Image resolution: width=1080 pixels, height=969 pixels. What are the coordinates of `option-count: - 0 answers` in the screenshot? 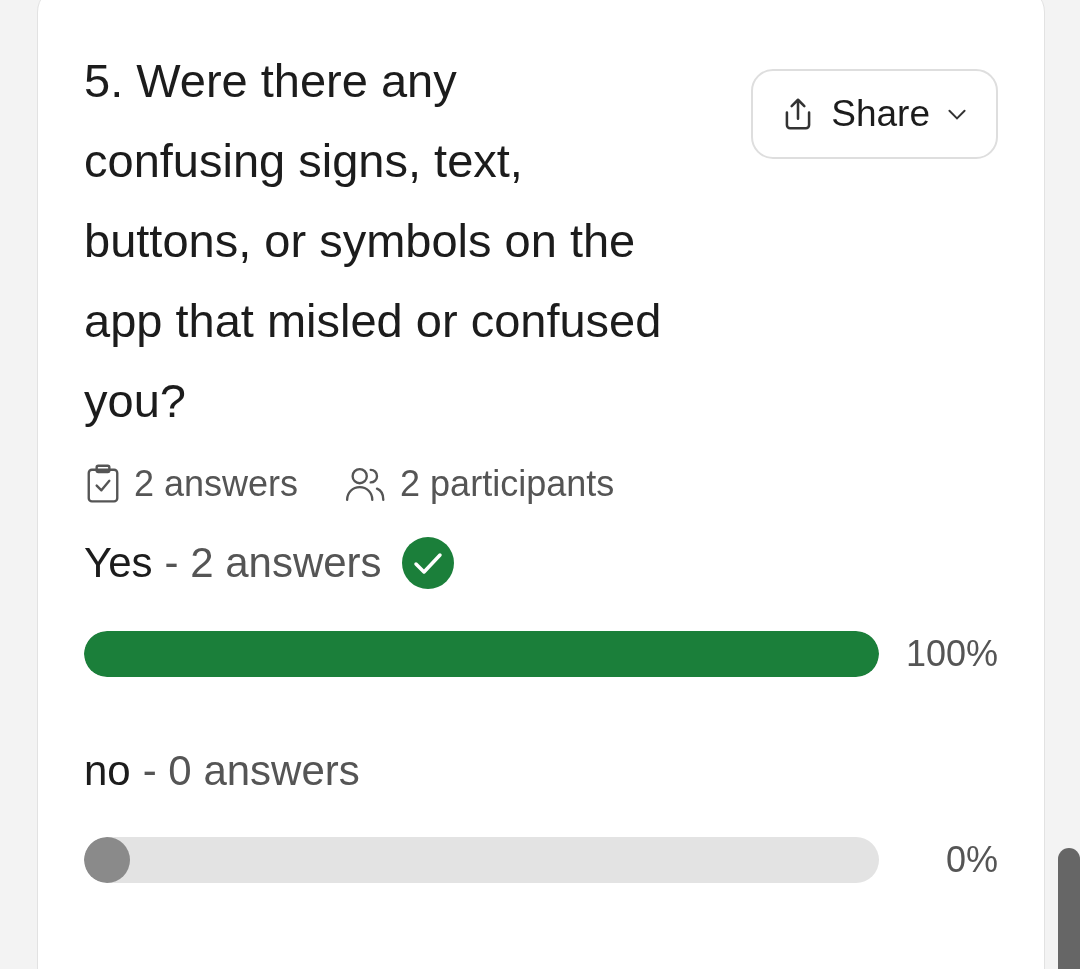 It's located at (251, 771).